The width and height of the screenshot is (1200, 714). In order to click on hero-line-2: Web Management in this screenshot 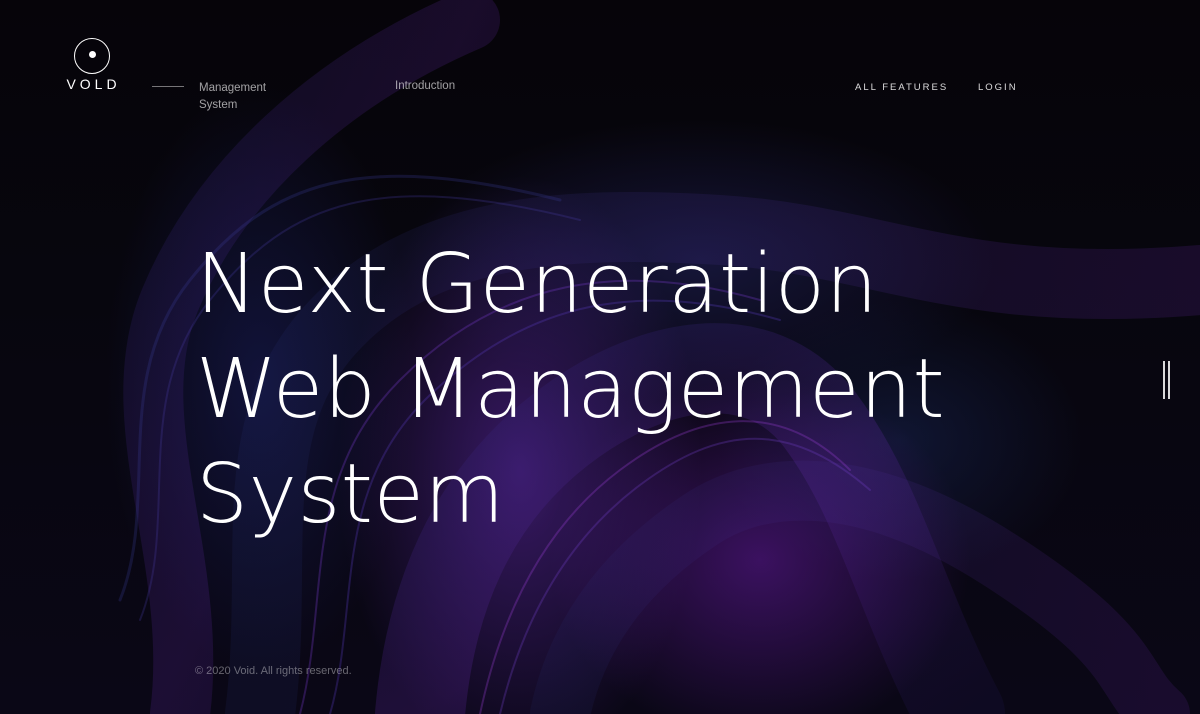, I will do `click(571, 389)`.